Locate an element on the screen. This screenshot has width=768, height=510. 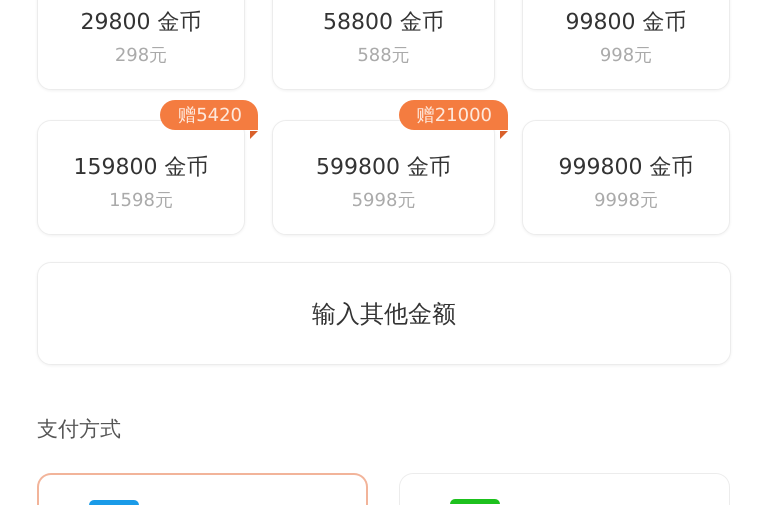
coin-amount: 99800 金币 is located at coordinates (626, 22).